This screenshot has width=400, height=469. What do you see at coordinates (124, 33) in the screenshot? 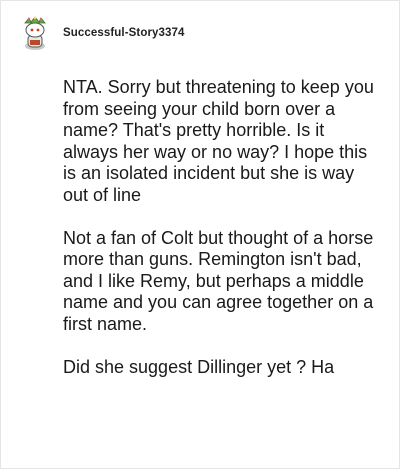
I see `username: Successful-Story3374` at bounding box center [124, 33].